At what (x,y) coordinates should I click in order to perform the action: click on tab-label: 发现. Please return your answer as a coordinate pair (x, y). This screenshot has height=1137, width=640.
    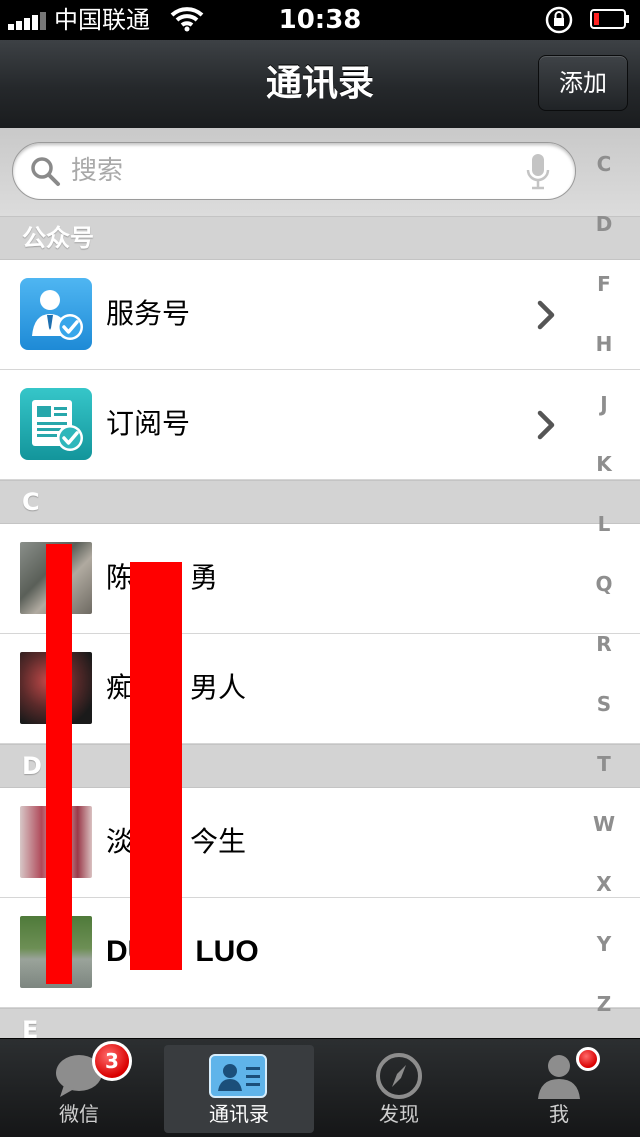
    Looking at the image, I should click on (399, 1114).